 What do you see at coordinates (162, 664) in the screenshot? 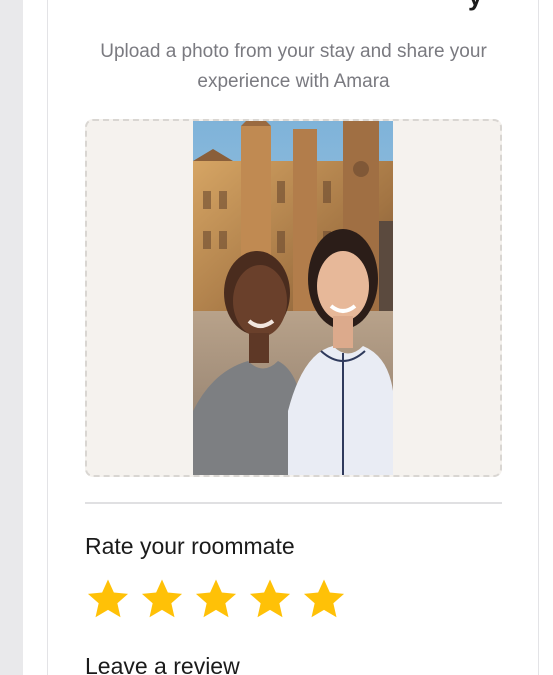
I see `review-heading: Leave a review` at bounding box center [162, 664].